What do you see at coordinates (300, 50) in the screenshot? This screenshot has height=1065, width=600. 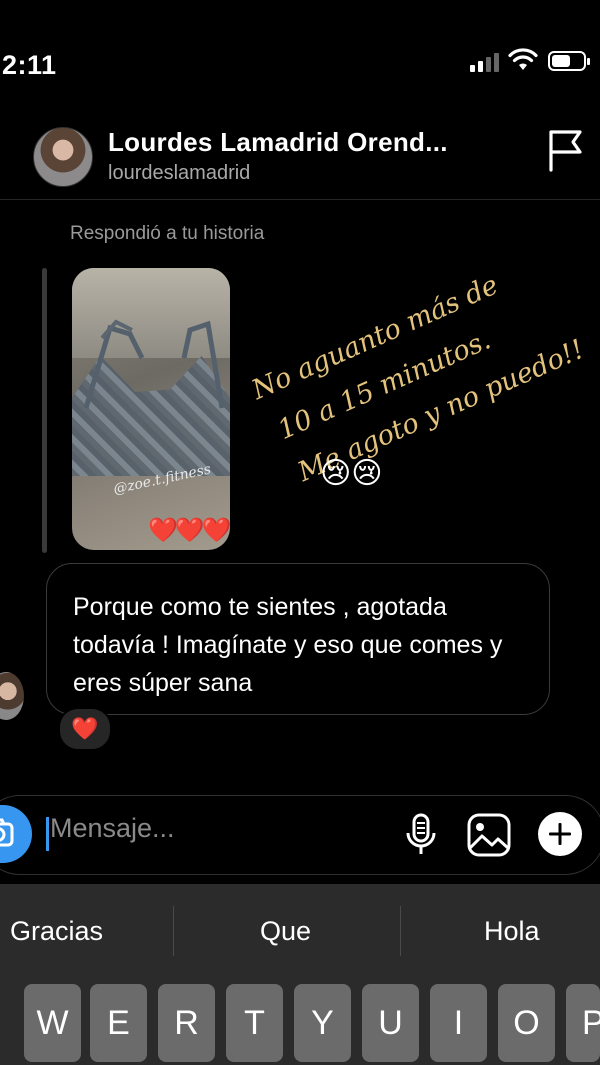 I see `status-bar: 2:11` at bounding box center [300, 50].